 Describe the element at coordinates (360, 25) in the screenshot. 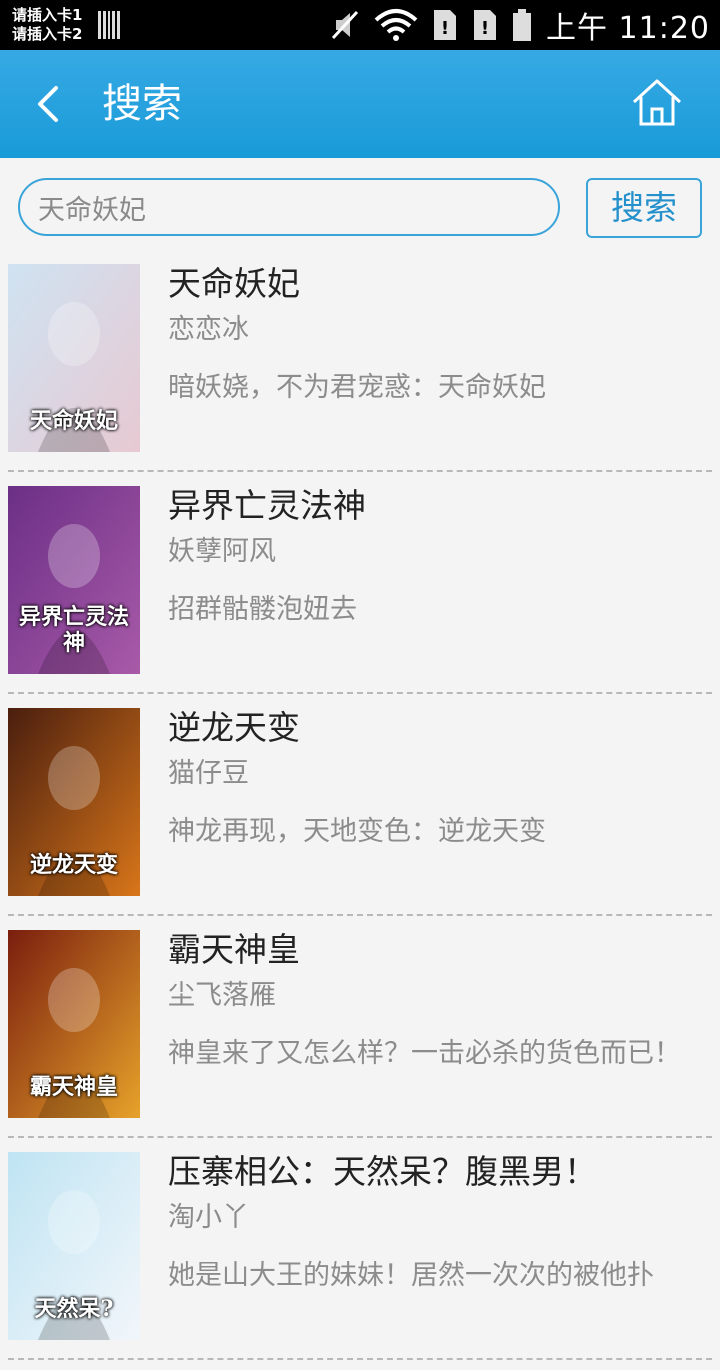

I see `status-bar: 请插入卡1 请插入卡2 ! ! 上午 11:20` at that location.